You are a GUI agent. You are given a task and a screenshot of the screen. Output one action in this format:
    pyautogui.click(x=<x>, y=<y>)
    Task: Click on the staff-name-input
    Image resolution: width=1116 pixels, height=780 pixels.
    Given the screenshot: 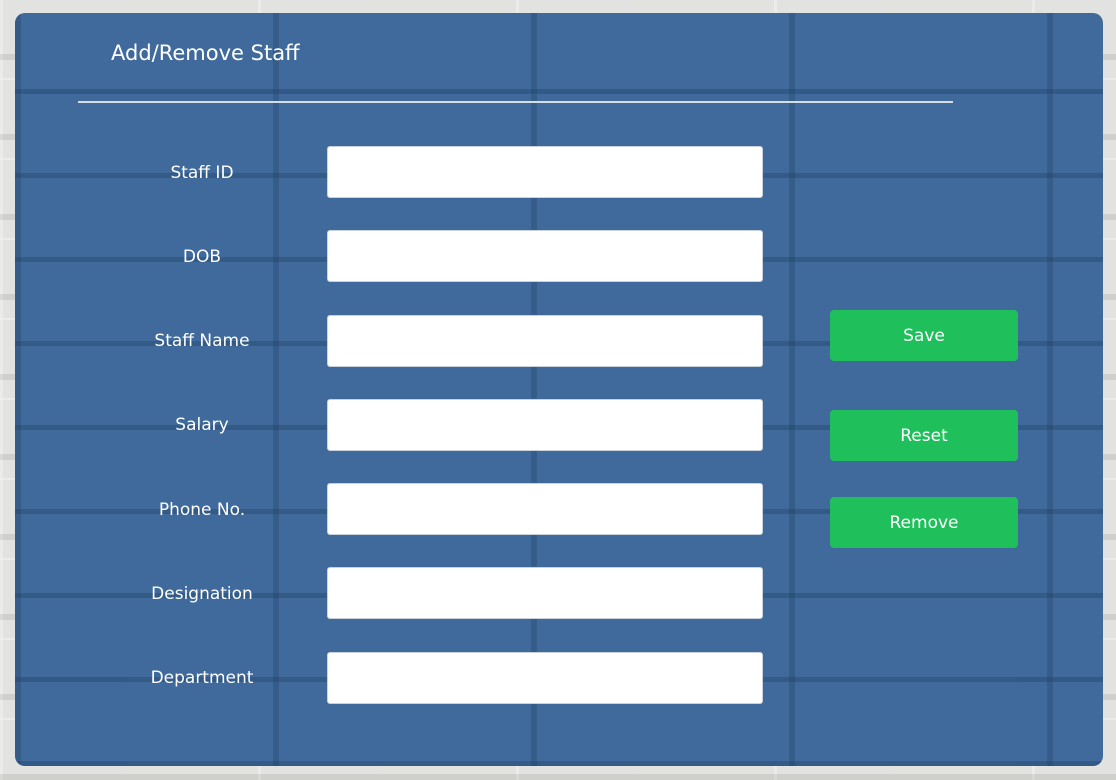 What is the action you would take?
    pyautogui.click(x=545, y=341)
    